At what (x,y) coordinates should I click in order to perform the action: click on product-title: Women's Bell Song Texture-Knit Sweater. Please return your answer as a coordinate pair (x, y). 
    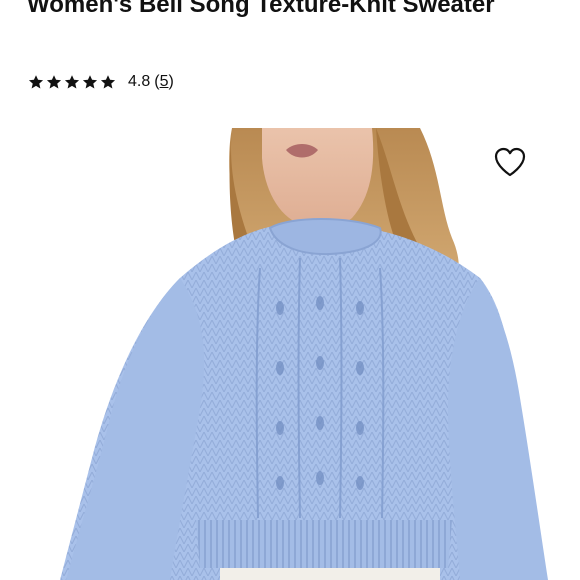
    Looking at the image, I should click on (261, 9).